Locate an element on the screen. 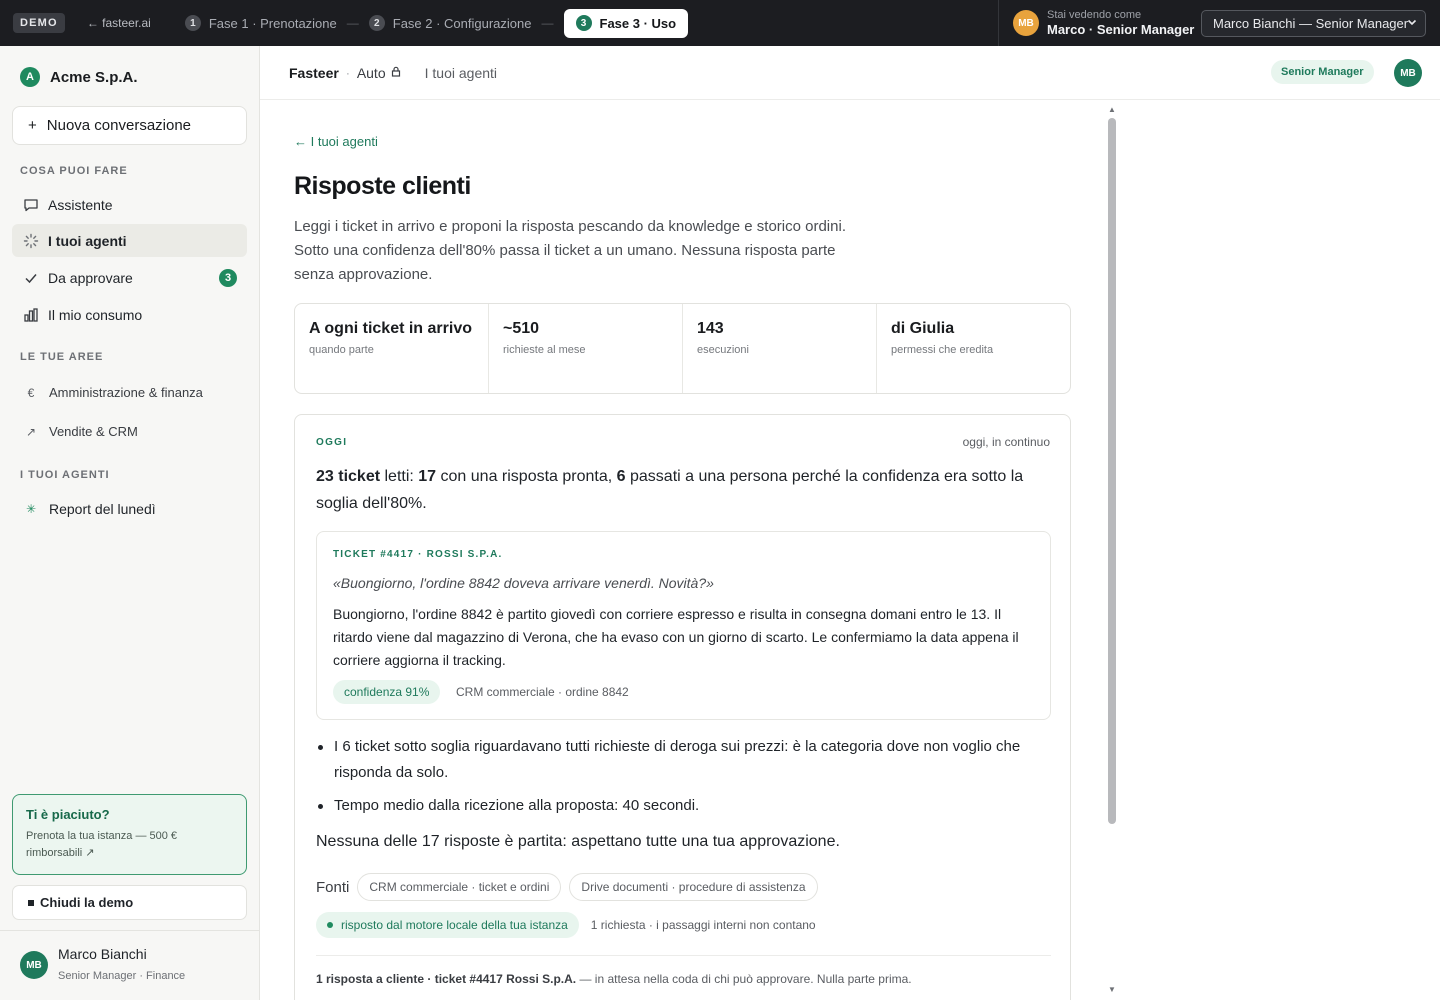  stat-label: richieste al mese is located at coordinates (544, 350).